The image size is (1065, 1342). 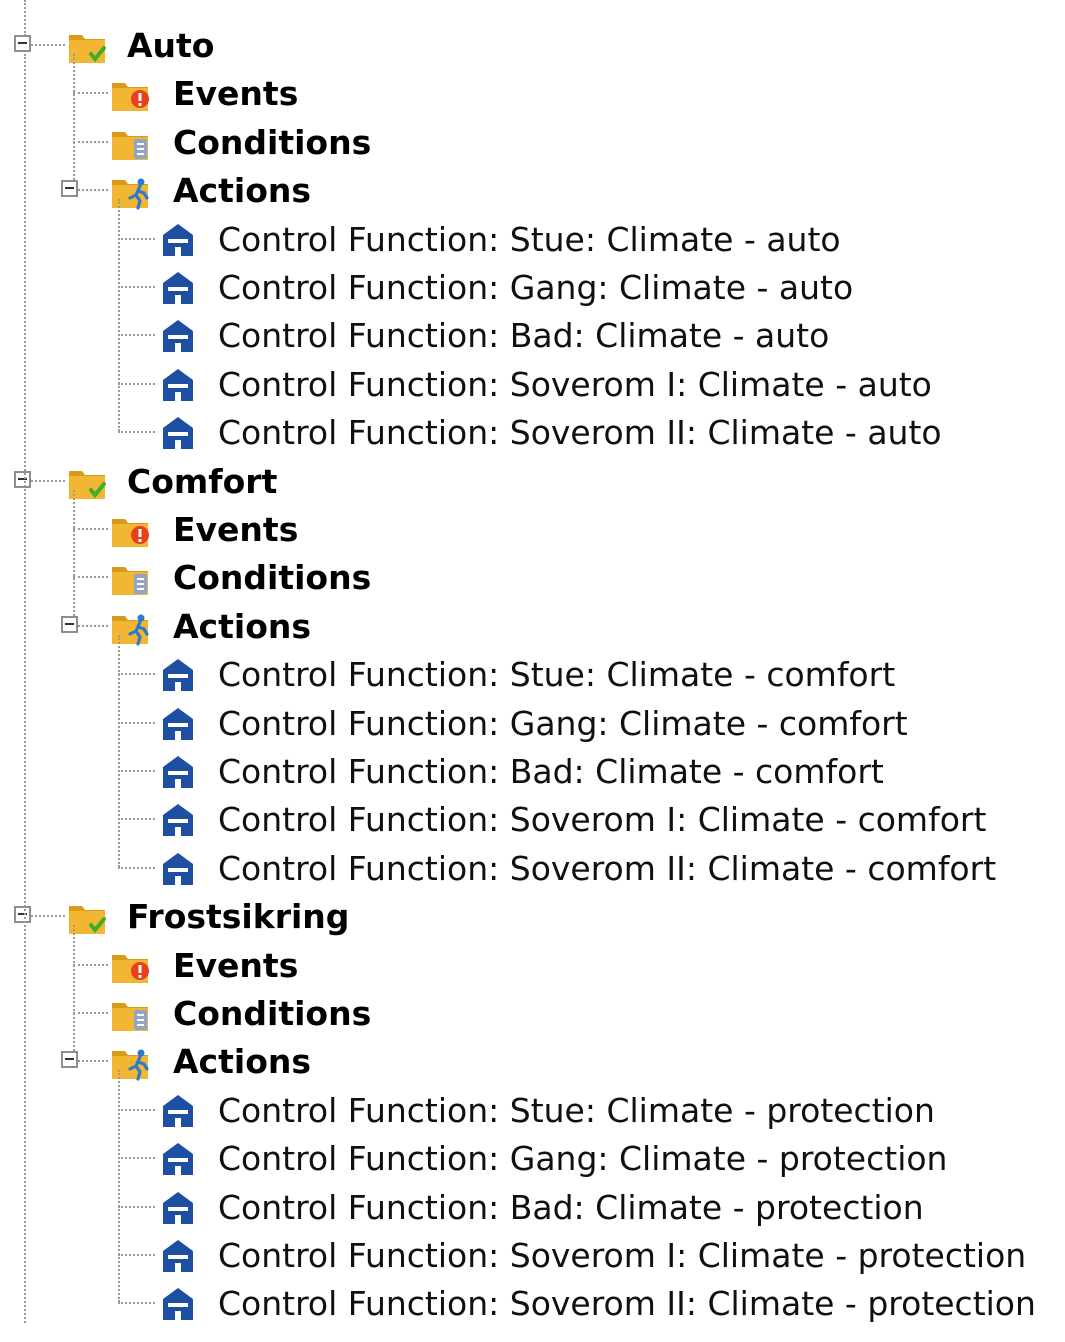 What do you see at coordinates (532, 482) in the screenshot?
I see `tree-node-group: Comfort` at bounding box center [532, 482].